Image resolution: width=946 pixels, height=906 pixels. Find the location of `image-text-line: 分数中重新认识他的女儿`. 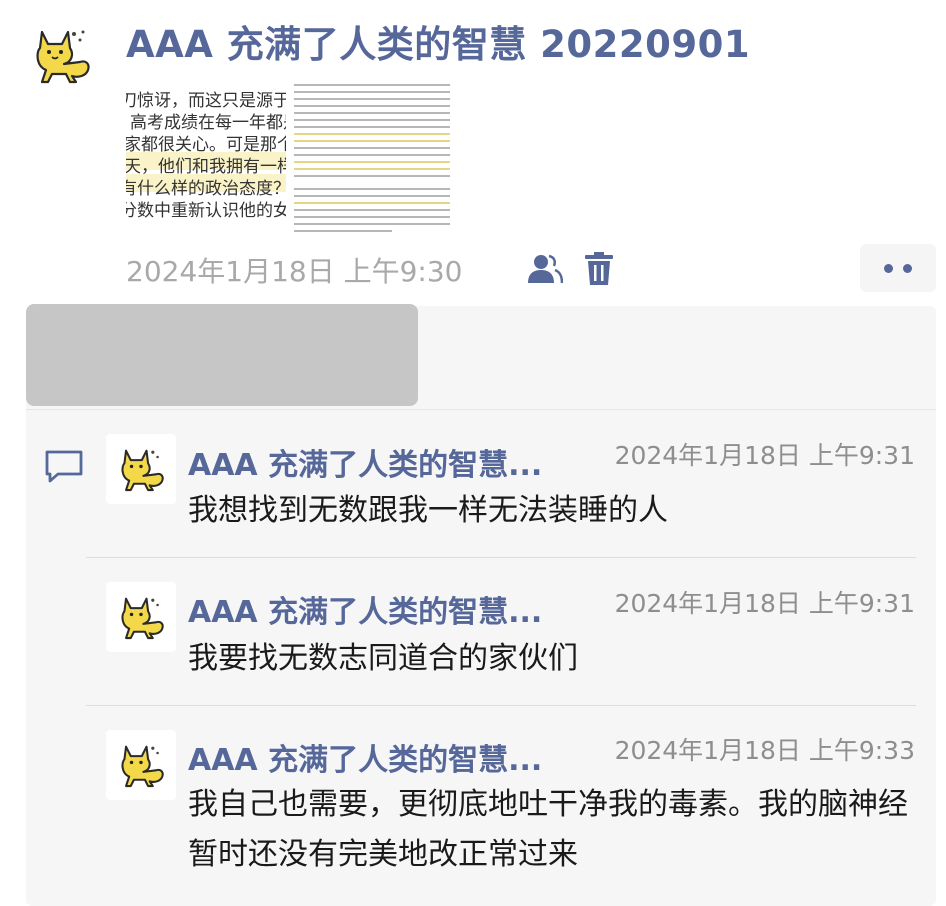

image-text-line: 分数中重新认识他的女儿 is located at coordinates (206, 211).